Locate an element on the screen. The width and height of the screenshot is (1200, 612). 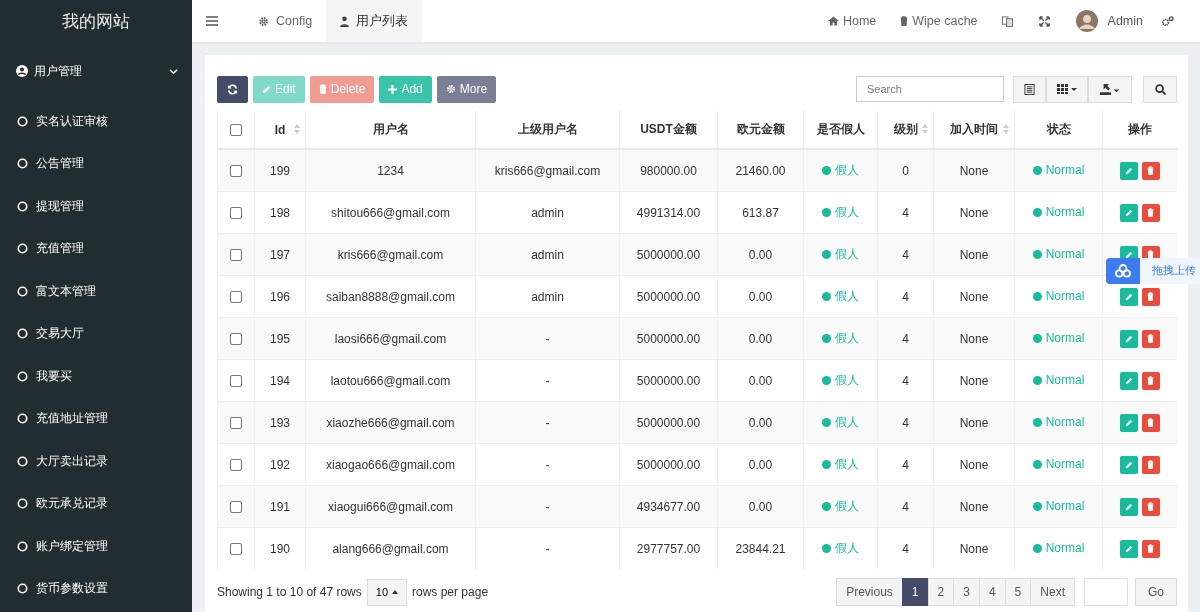
nav-tab: 用户列表 is located at coordinates (374, 21).